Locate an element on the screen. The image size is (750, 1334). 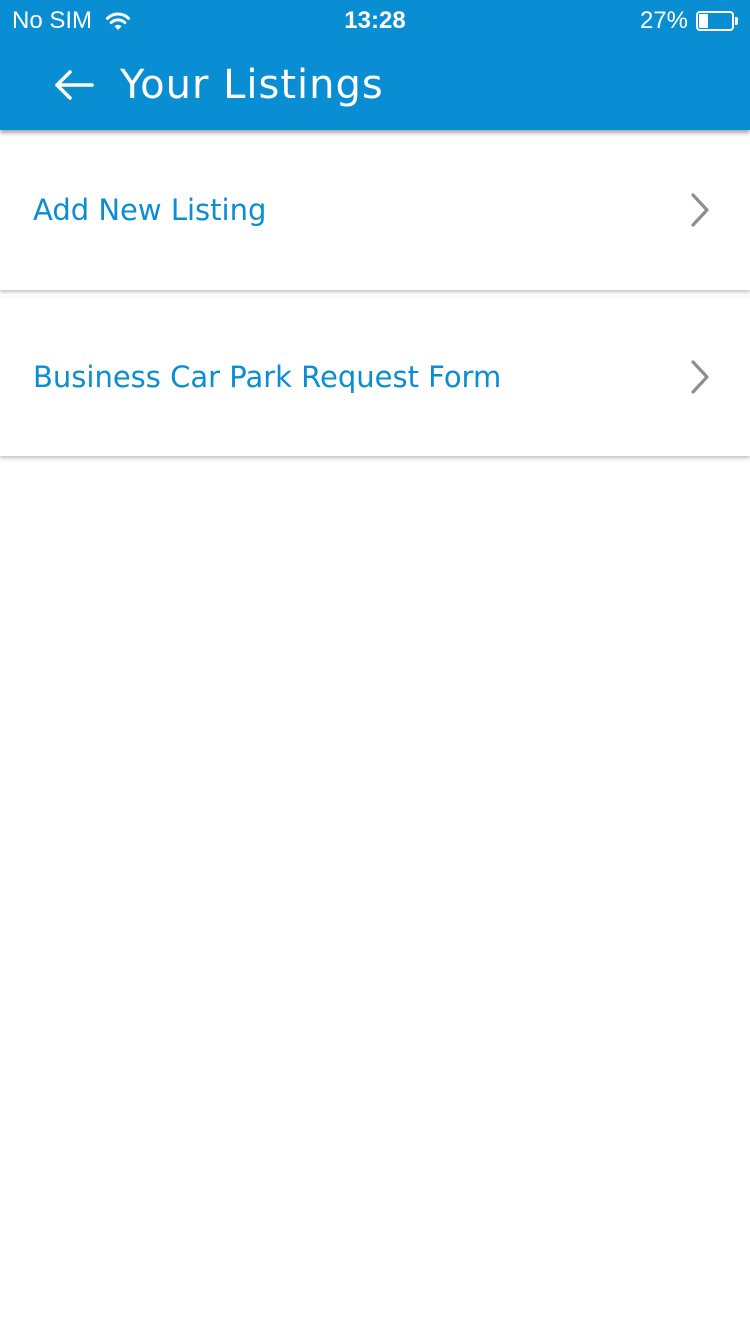
back-button is located at coordinates (74, 85).